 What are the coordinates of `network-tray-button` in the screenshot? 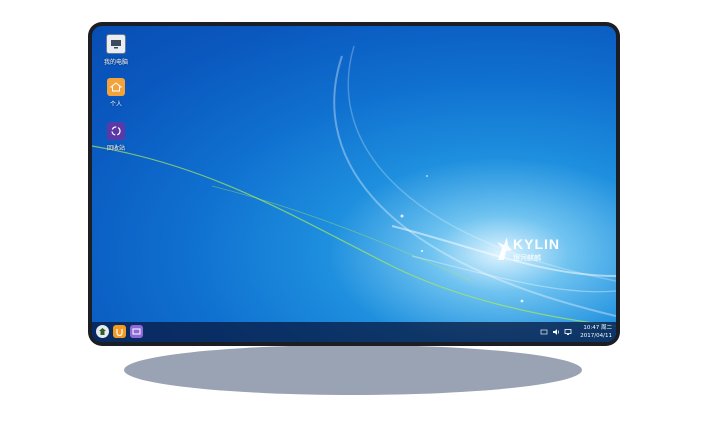 It's located at (543, 331).